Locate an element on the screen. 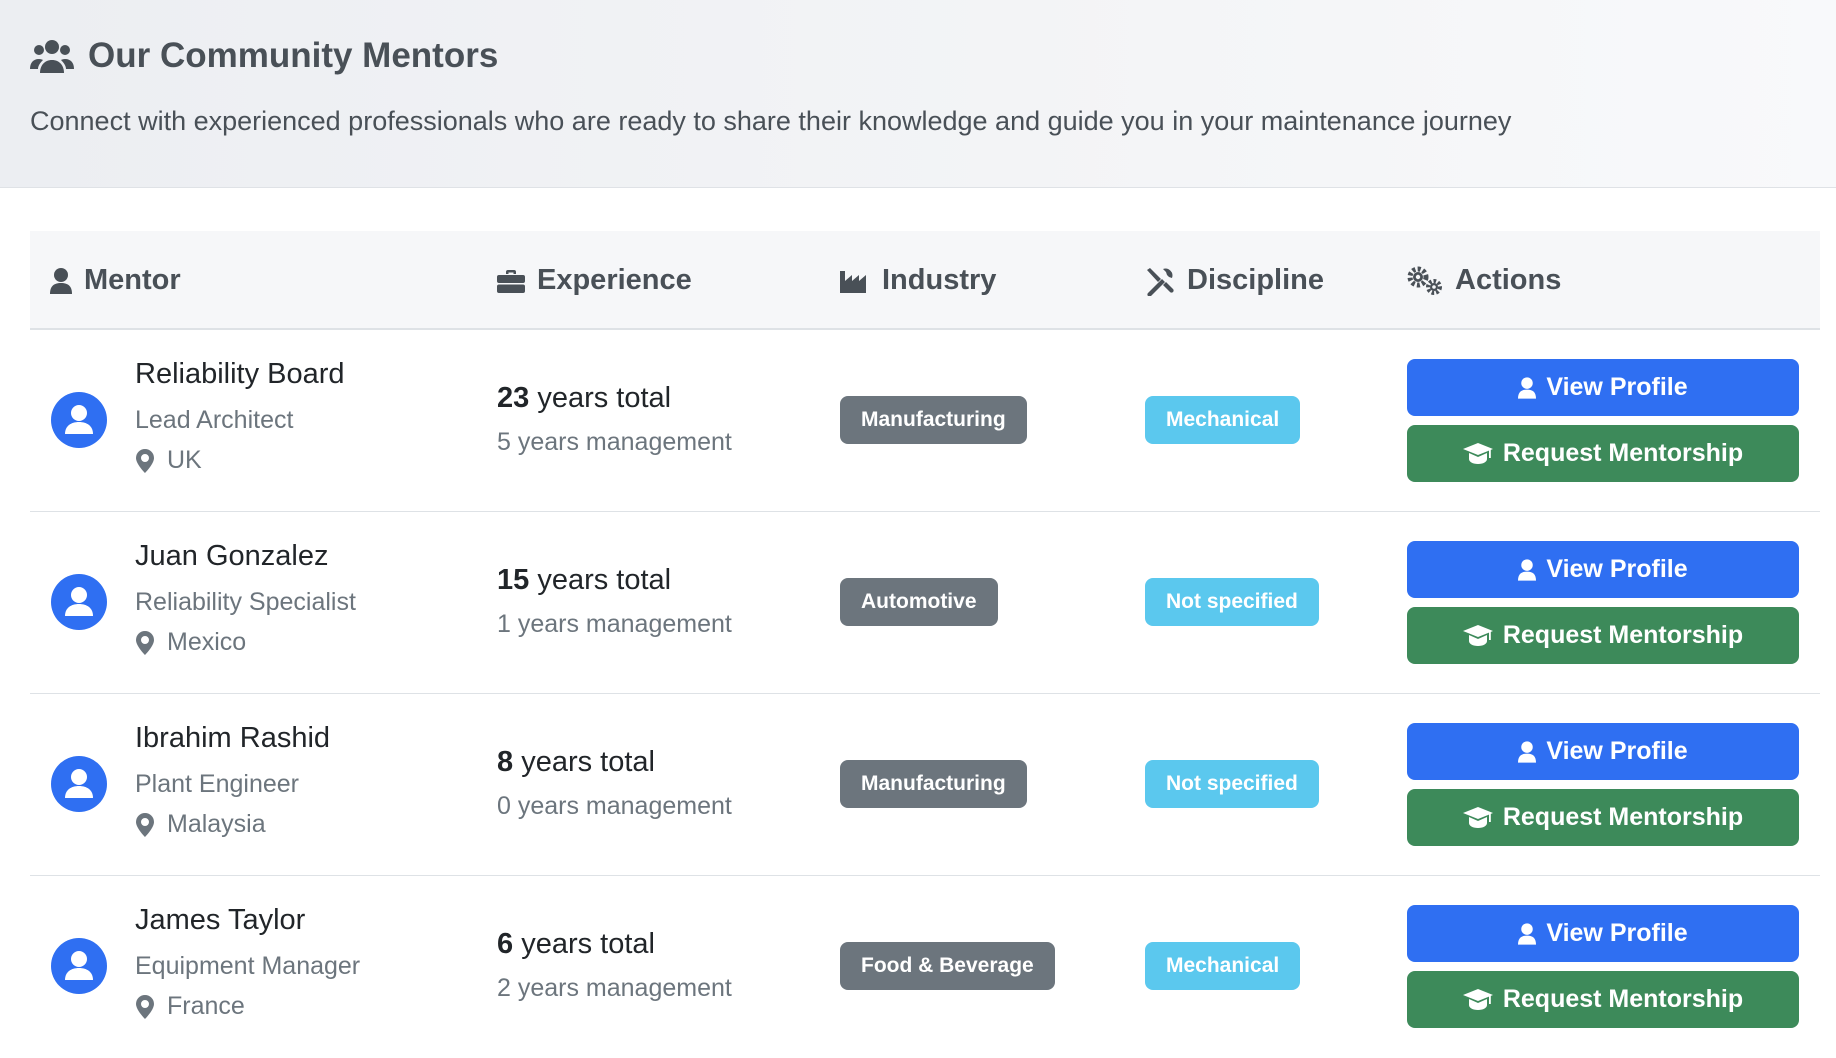  mentor-name: James Taylor is located at coordinates (220, 920).